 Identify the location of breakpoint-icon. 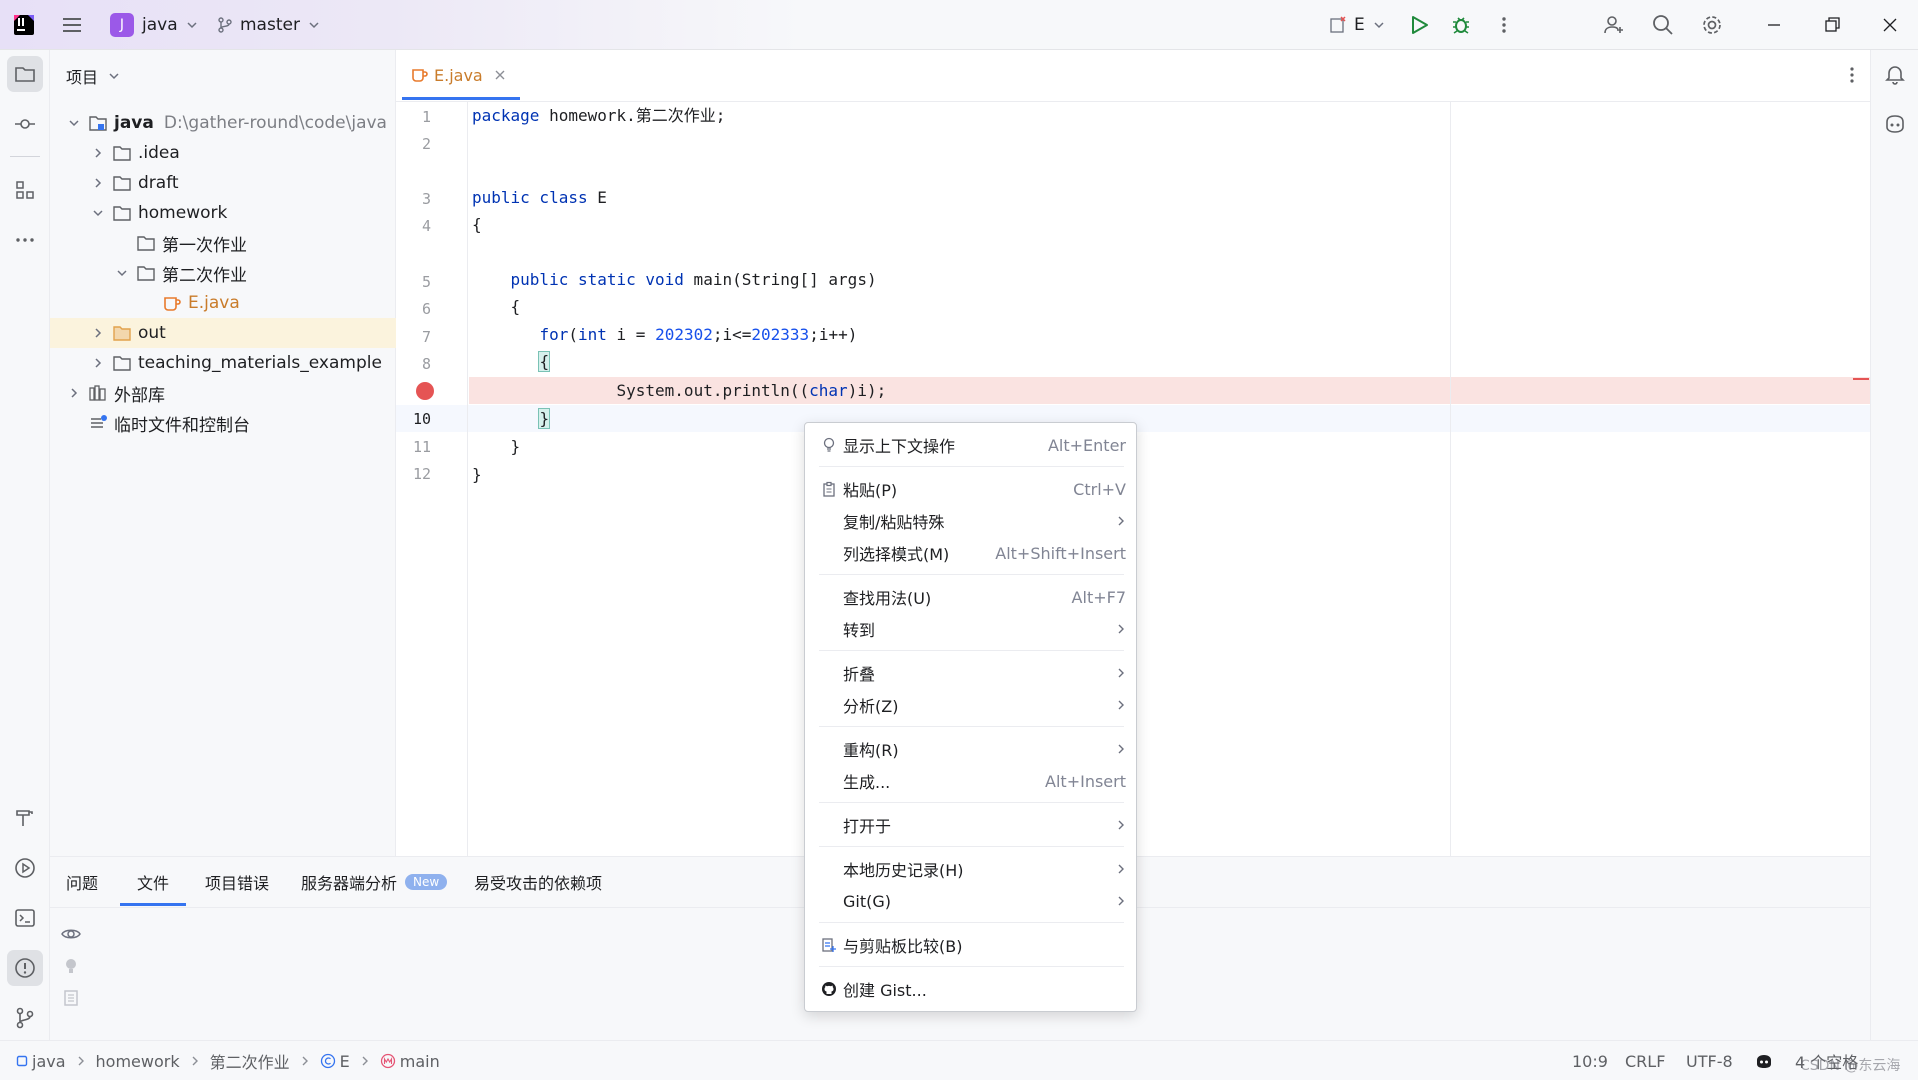
(425, 391).